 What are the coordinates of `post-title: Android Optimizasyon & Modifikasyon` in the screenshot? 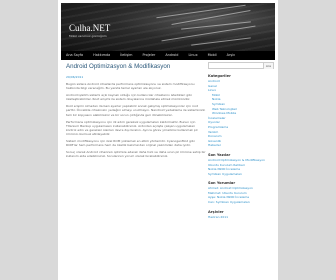 It's located at (136, 66).